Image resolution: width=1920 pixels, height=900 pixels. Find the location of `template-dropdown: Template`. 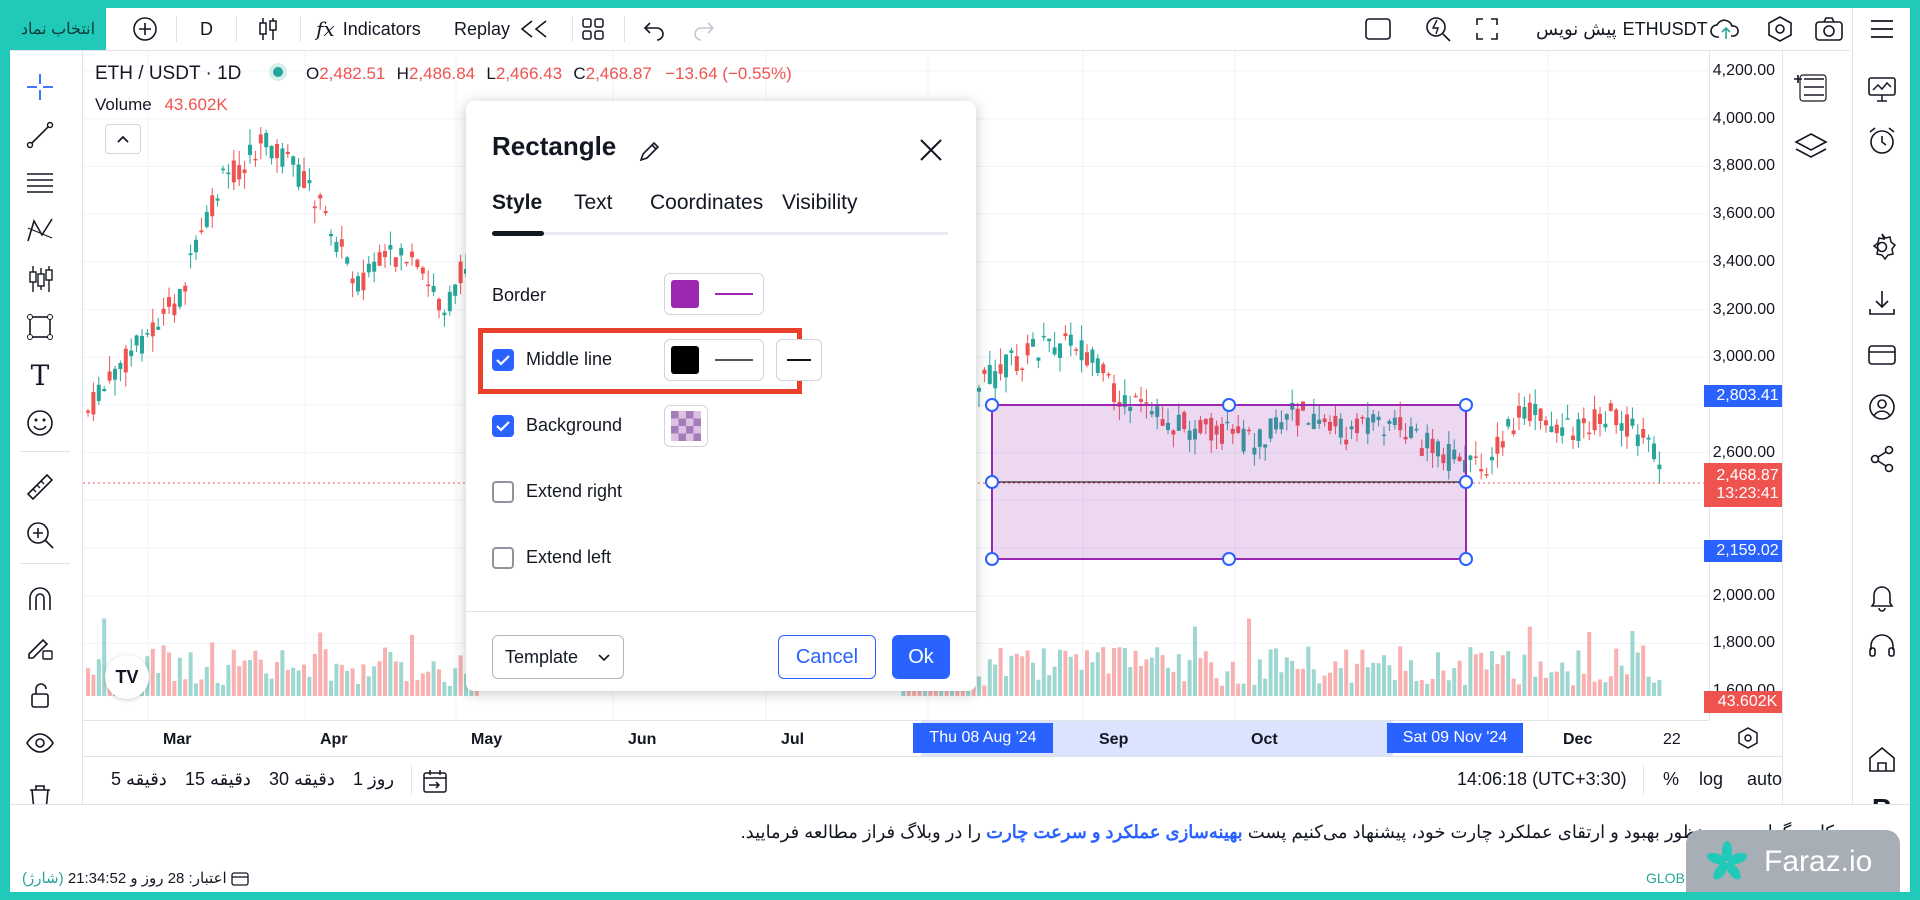

template-dropdown: Template is located at coordinates (558, 657).